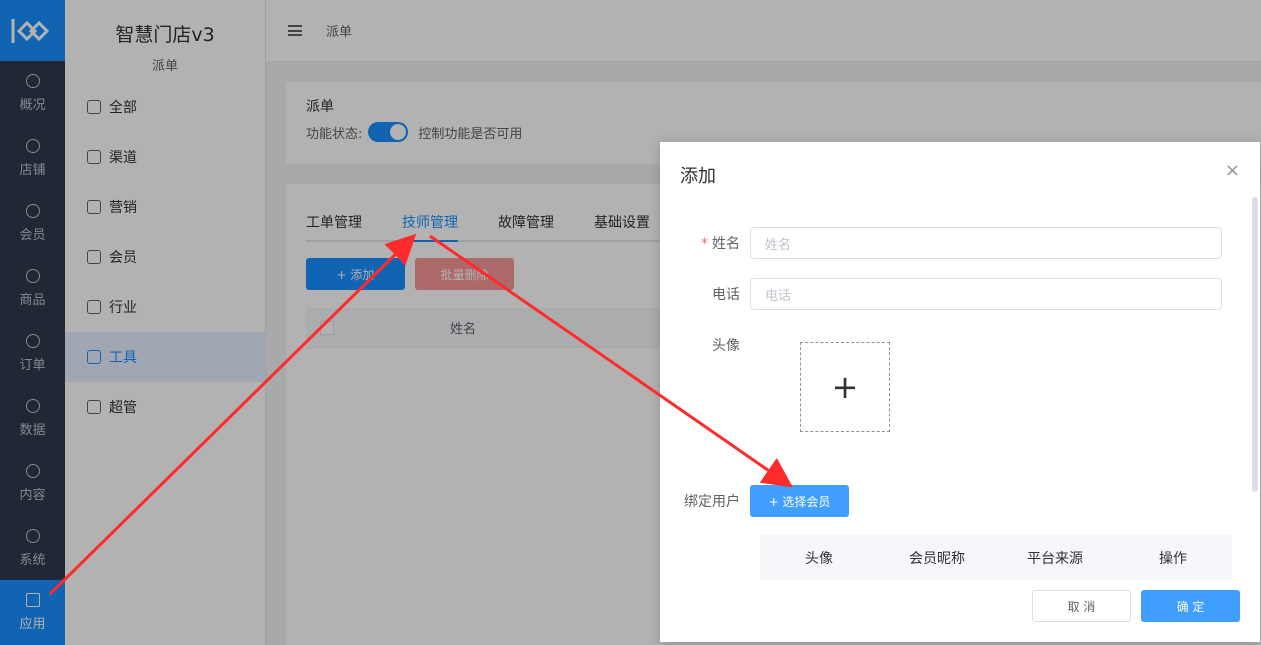  I want to click on phone-input: 电话, so click(986, 294).